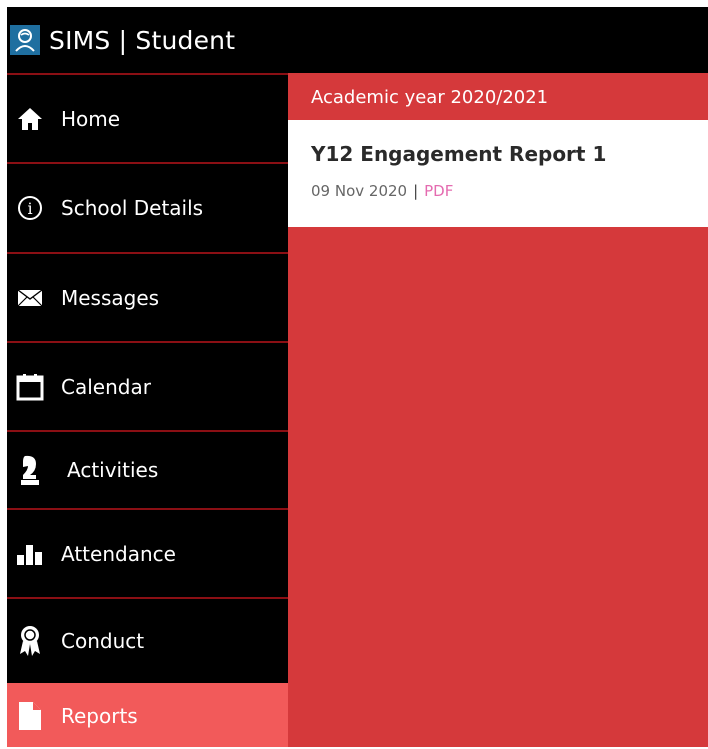  I want to click on top-bar: SIMS | Student, so click(357, 40).